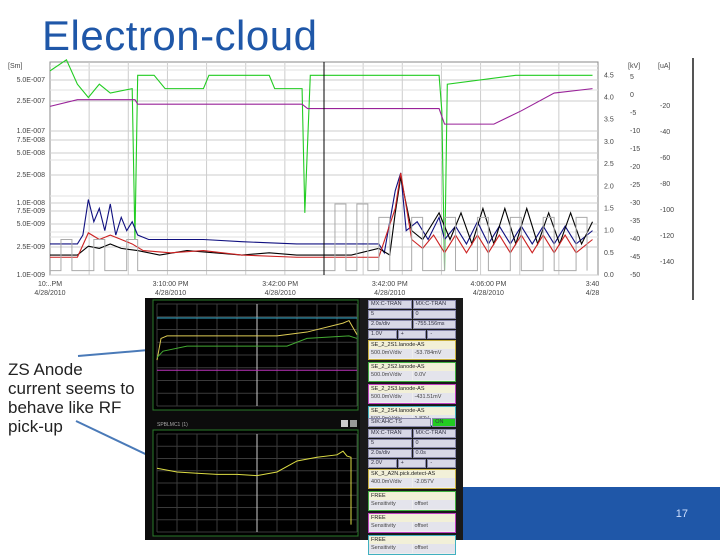  I want to click on setting-field: 0.0s, so click(434, 453).